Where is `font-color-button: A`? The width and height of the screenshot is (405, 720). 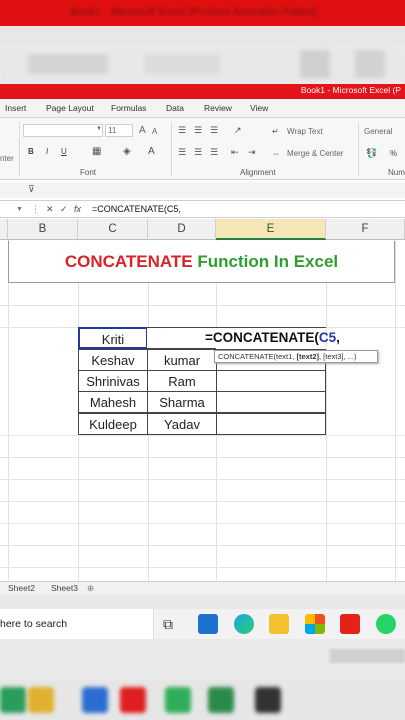 font-color-button: A is located at coordinates (151, 151).